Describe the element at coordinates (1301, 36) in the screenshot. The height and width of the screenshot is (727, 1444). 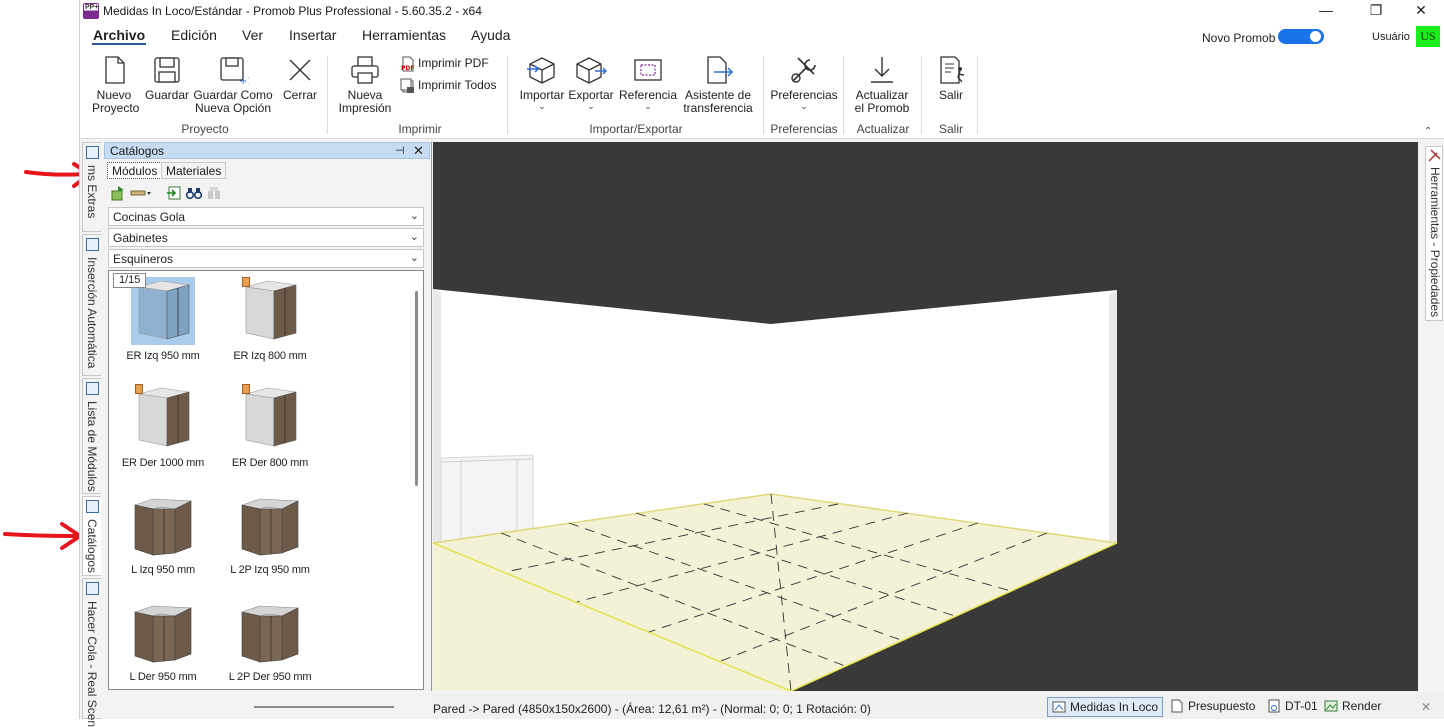
I see `novo-promob-toggle` at that location.